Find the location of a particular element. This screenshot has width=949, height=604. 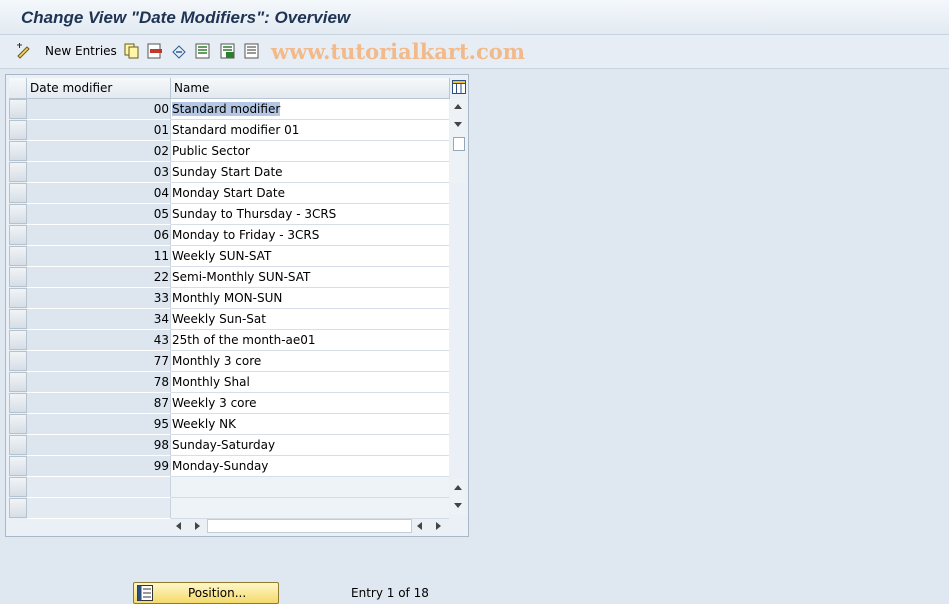

name-cell: Monday-Sunday is located at coordinates (310, 466).